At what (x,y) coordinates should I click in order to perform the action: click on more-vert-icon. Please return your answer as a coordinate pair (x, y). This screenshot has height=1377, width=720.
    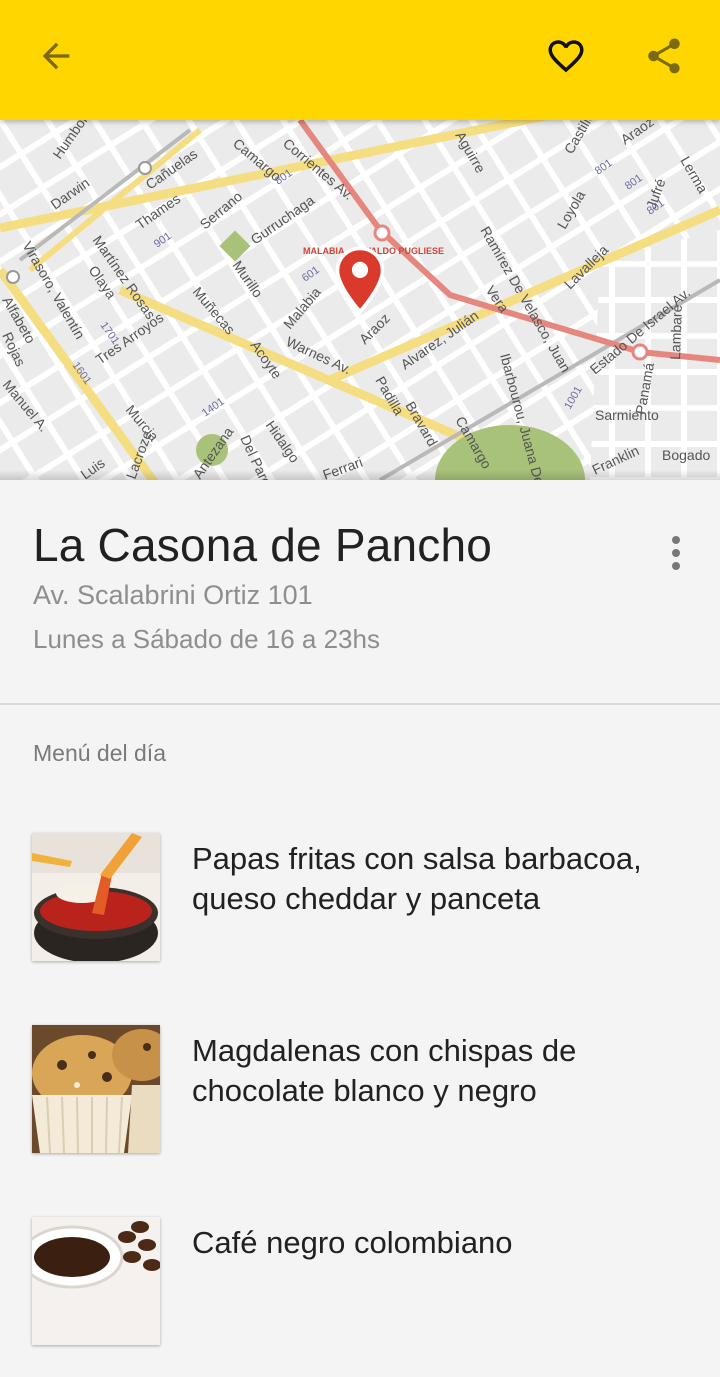
    Looking at the image, I should click on (676, 540).